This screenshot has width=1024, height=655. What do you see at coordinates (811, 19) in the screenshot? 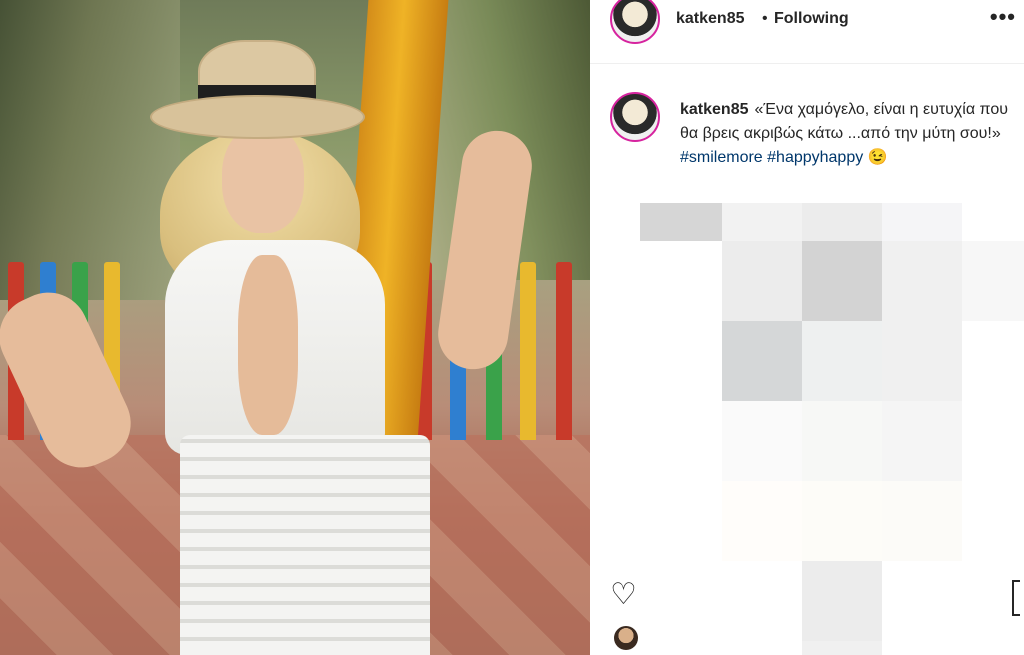
I see `following-button: Following` at bounding box center [811, 19].